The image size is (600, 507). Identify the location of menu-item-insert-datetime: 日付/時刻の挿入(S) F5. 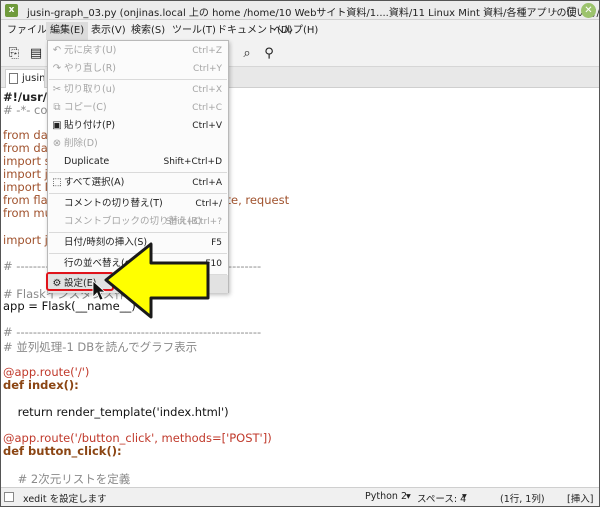
(138, 243).